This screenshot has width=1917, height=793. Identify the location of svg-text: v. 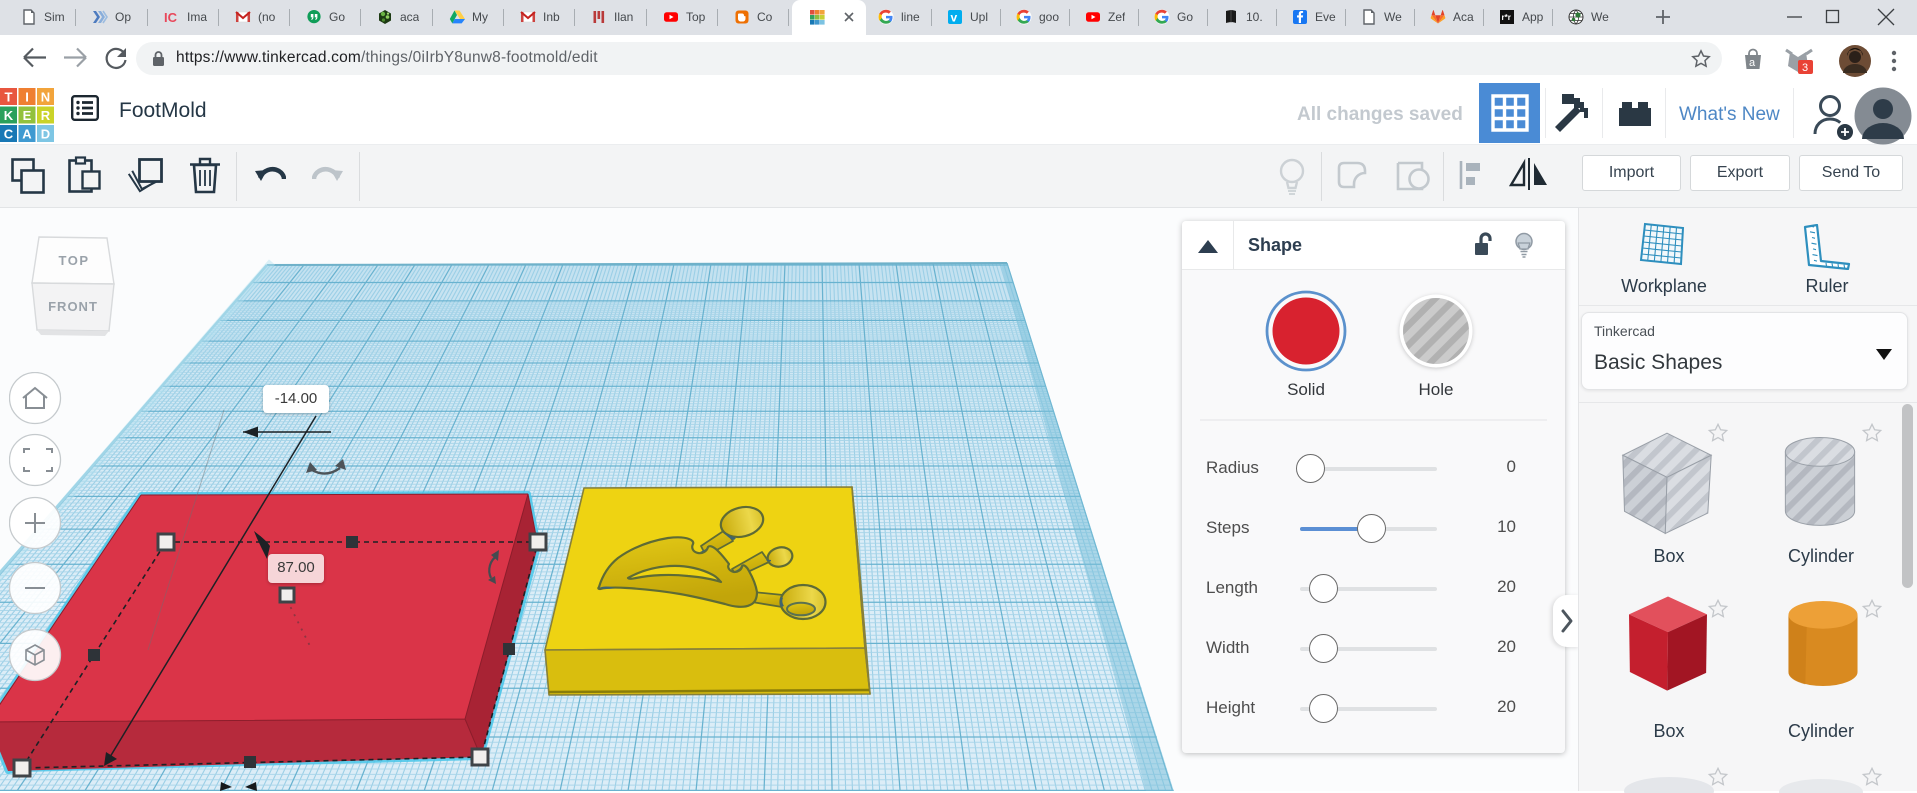
(954, 18).